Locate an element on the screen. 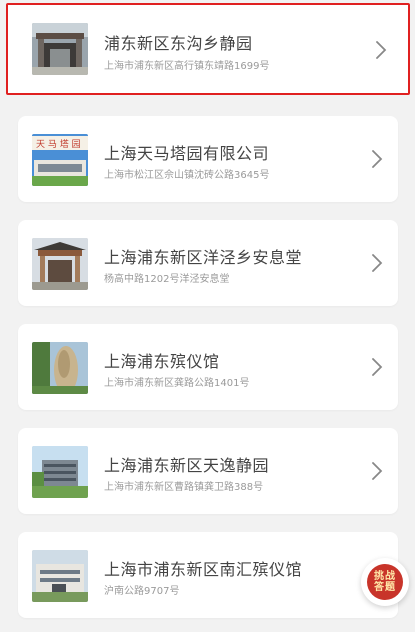  challenge-quiz-button: 挑战 答题 is located at coordinates (385, 582).